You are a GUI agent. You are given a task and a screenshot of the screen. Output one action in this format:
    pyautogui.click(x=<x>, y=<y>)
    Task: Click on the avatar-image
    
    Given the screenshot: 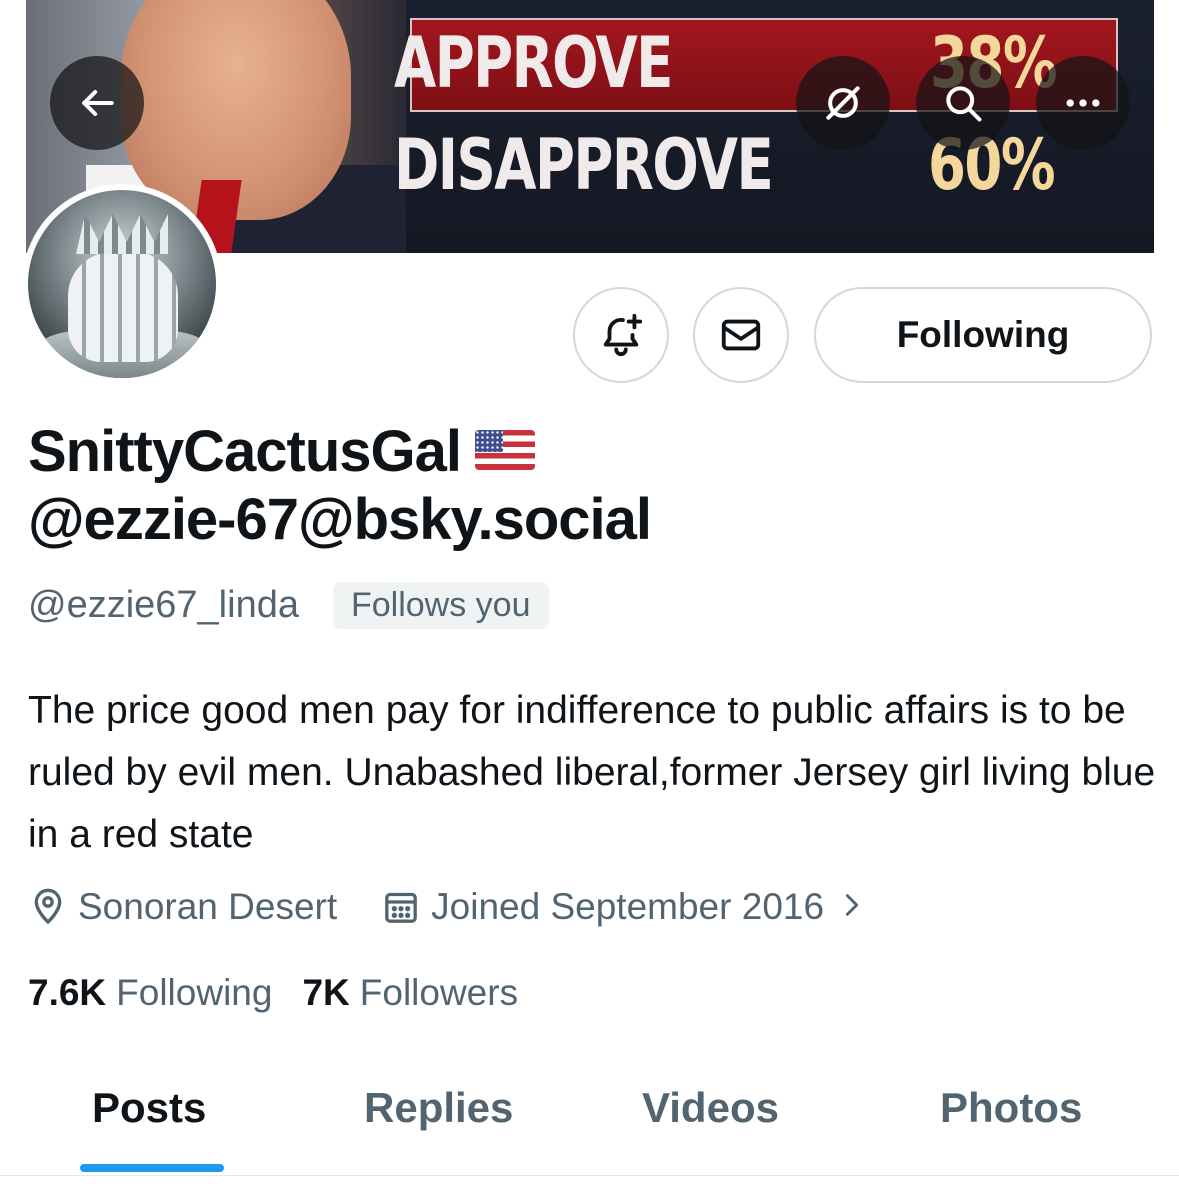 What is the action you would take?
    pyautogui.click(x=122, y=284)
    